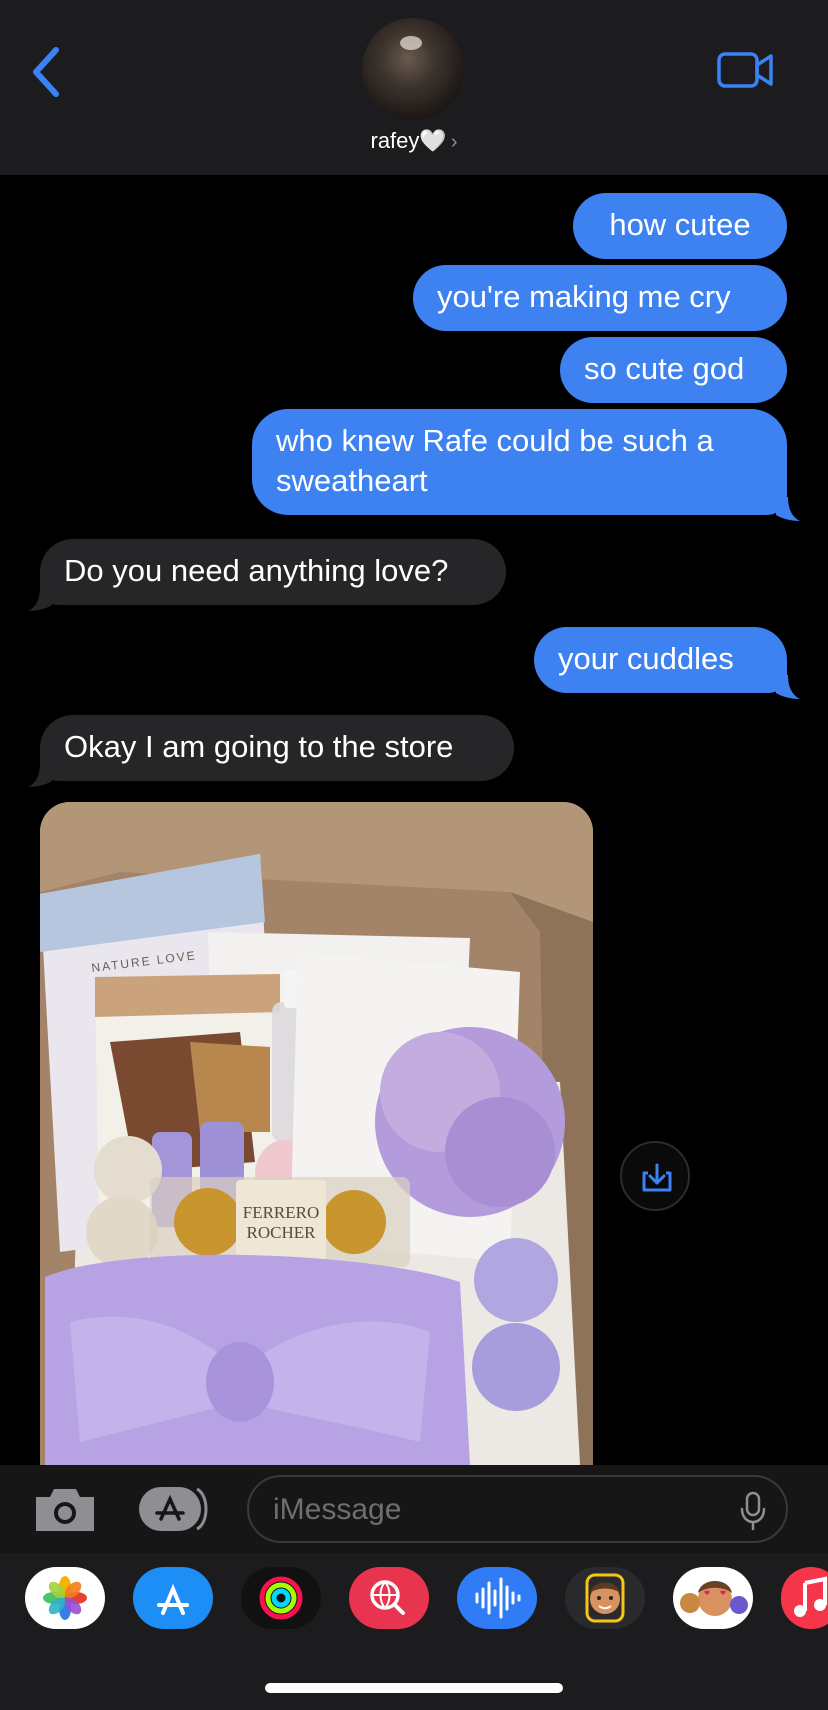 The image size is (828, 1710). I want to click on download-icon, so click(657, 1177).